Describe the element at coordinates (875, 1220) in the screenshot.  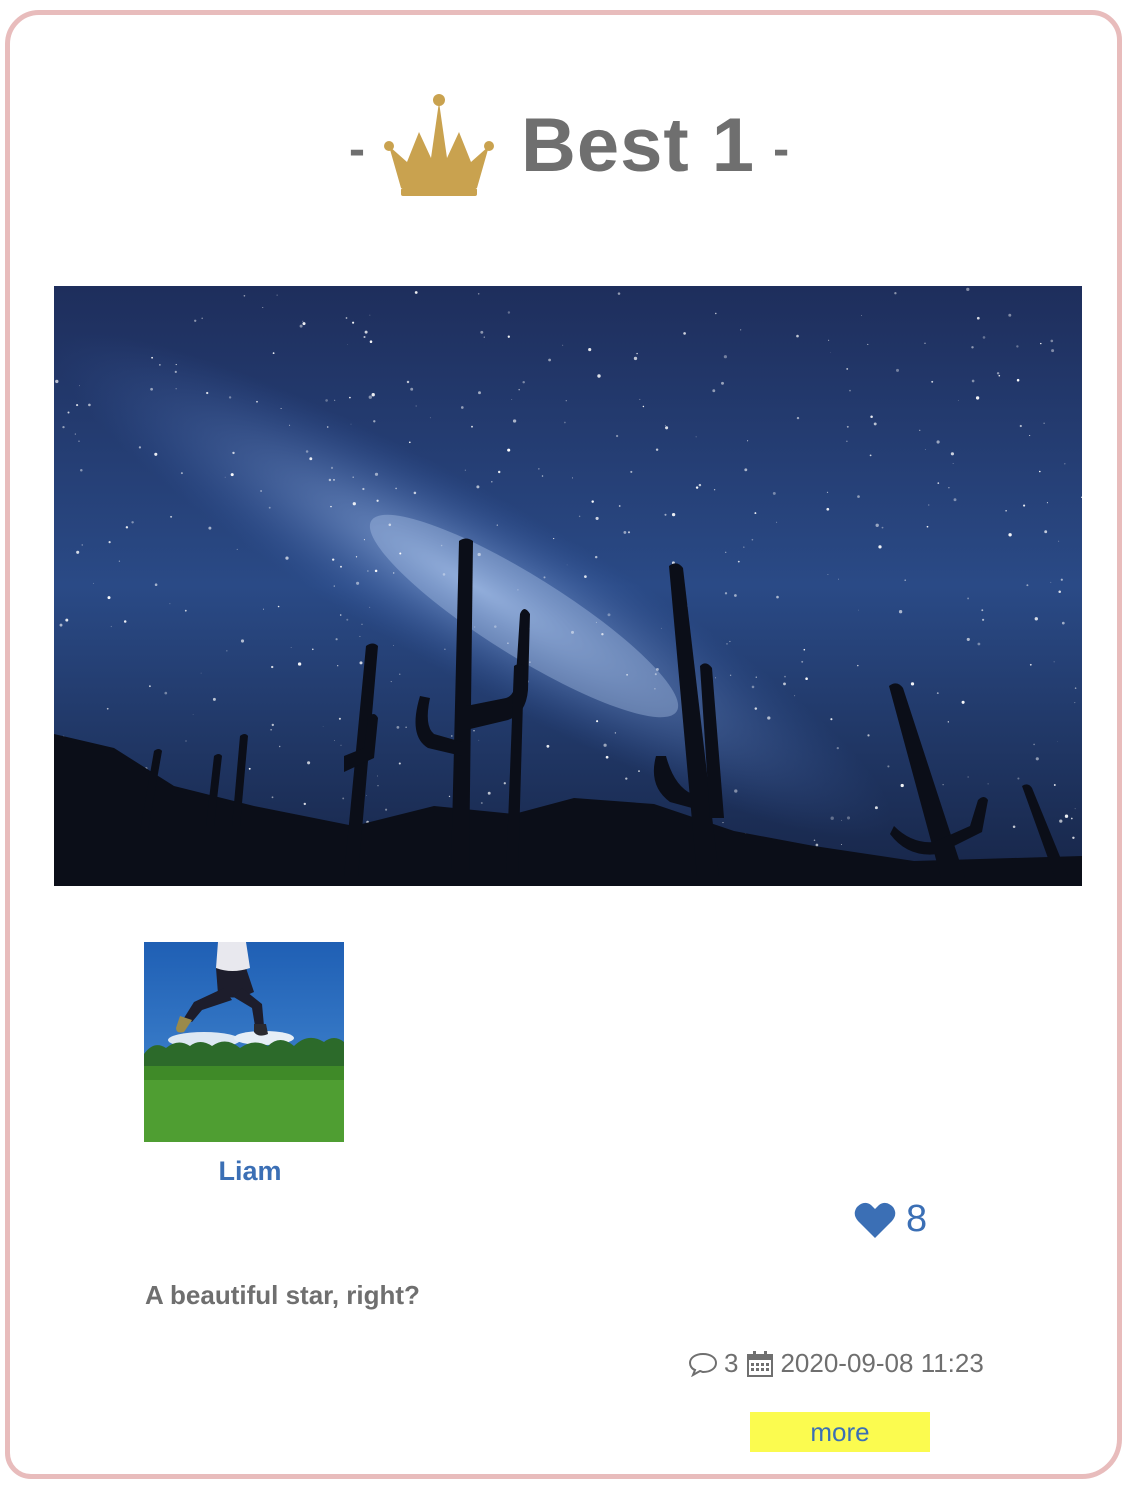
I see `heart-icon` at that location.